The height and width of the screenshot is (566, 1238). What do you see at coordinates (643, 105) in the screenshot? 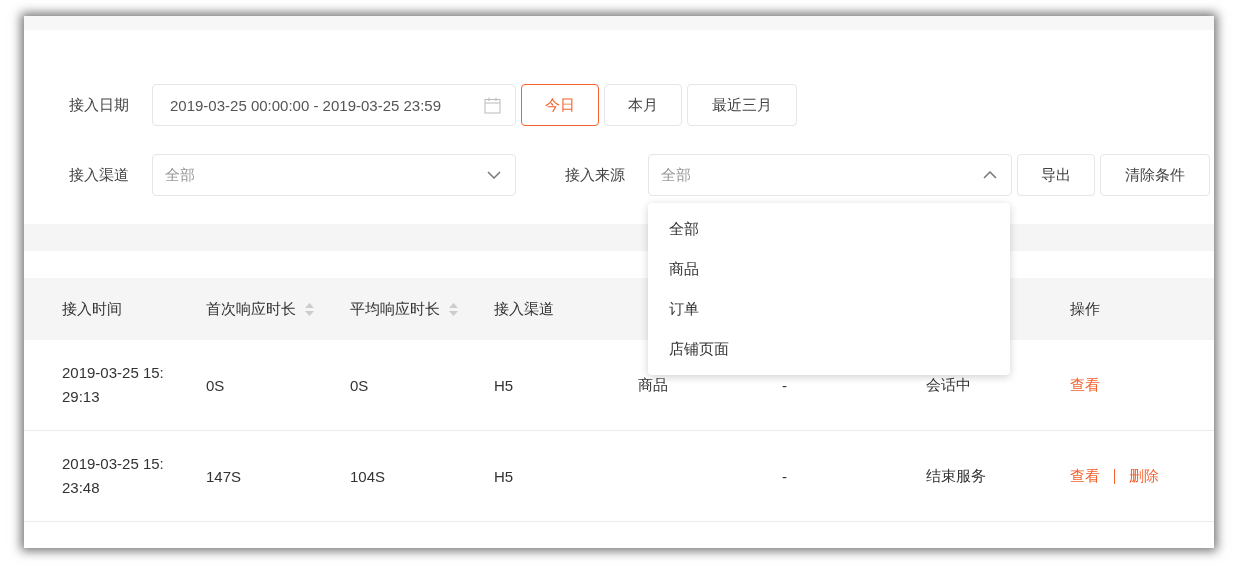
I see `date-range-button: 本月` at bounding box center [643, 105].